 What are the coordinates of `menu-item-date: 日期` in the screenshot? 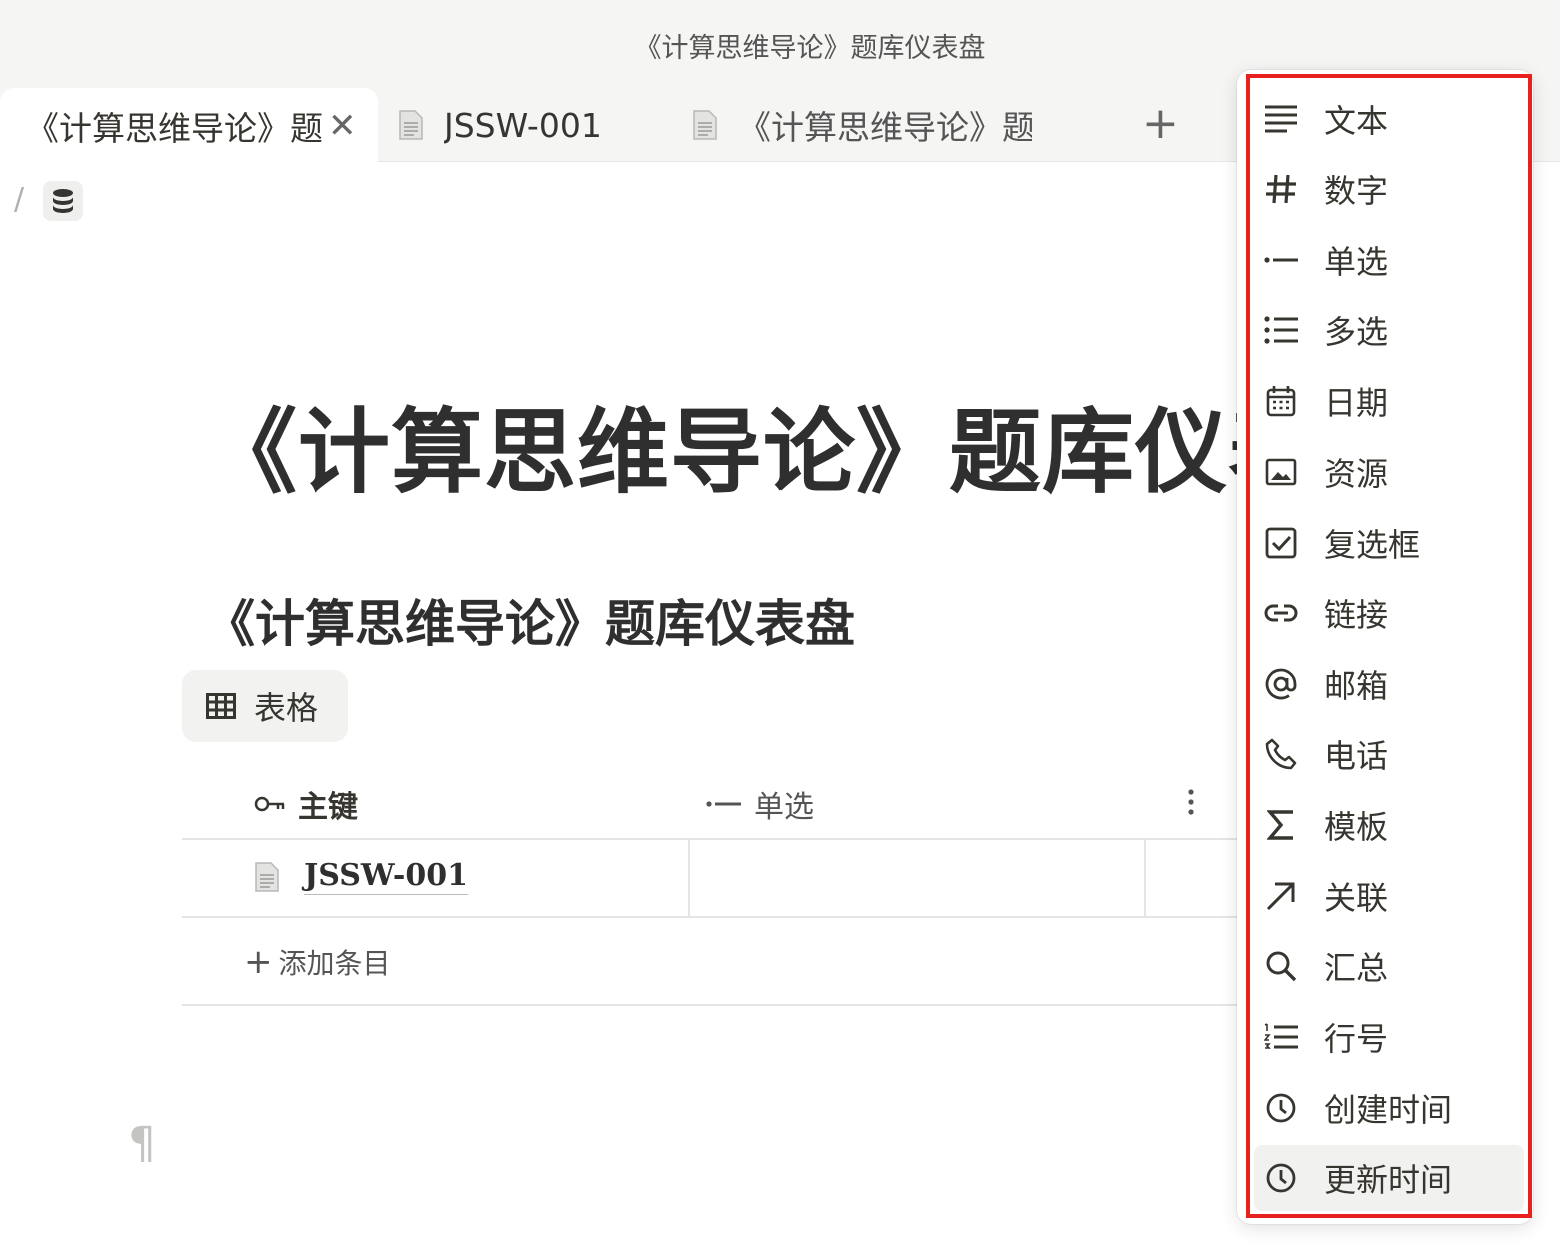 It's located at (1389, 401).